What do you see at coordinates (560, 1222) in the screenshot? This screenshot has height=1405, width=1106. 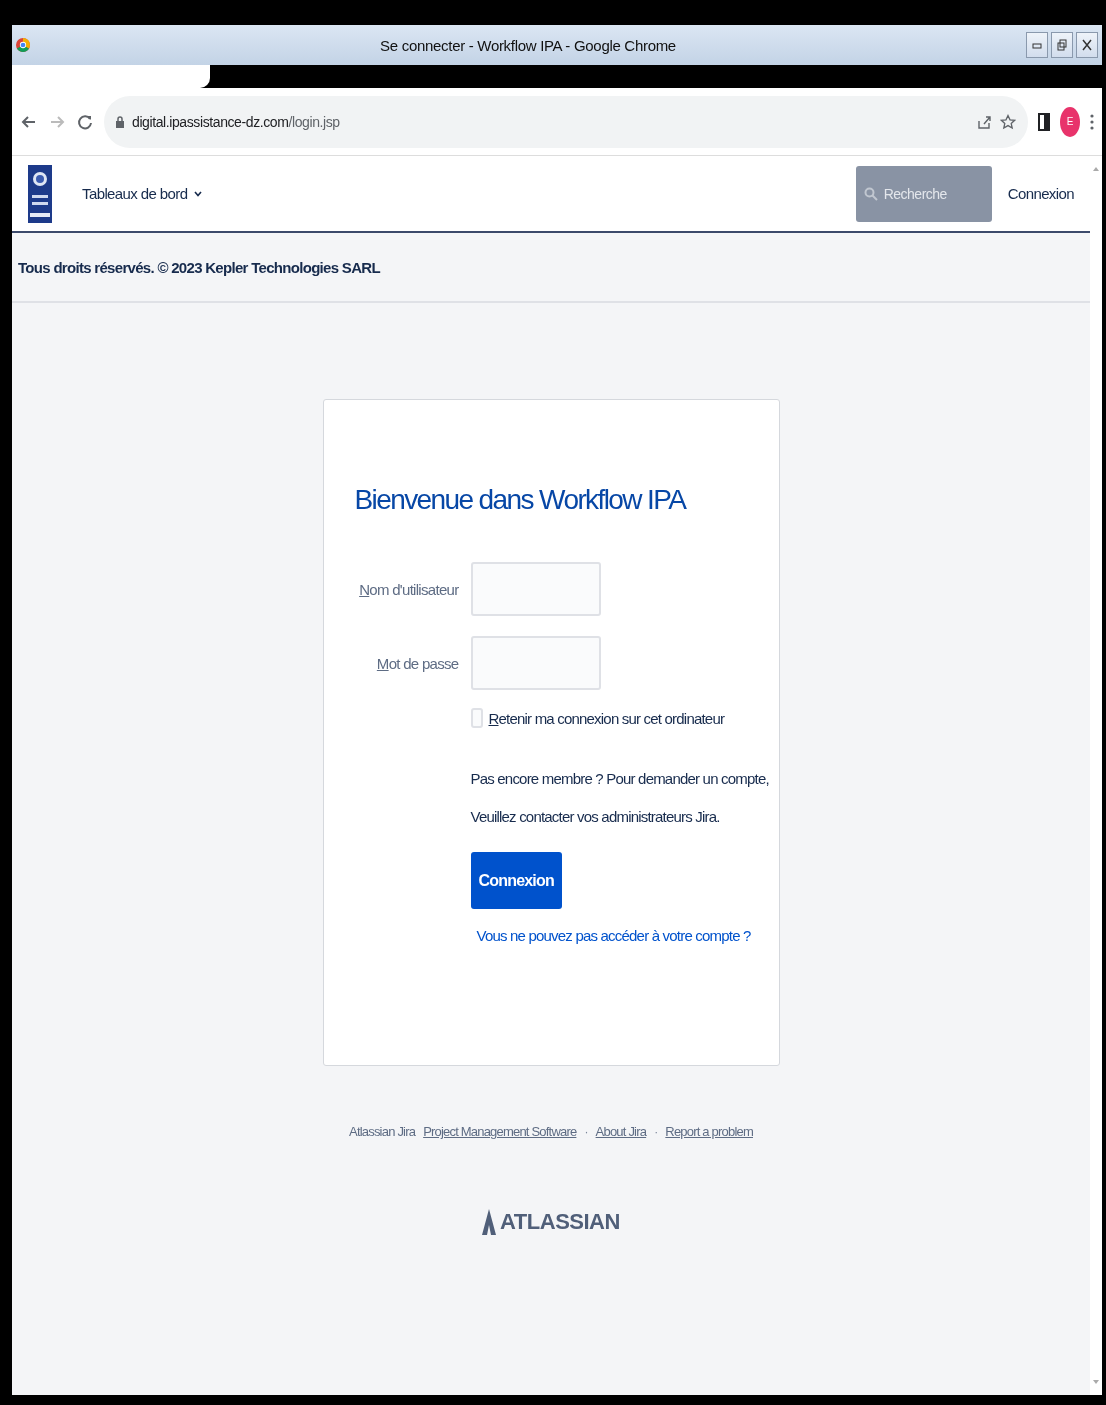 I see `brand-wordmark: ATLASSIAN` at bounding box center [560, 1222].